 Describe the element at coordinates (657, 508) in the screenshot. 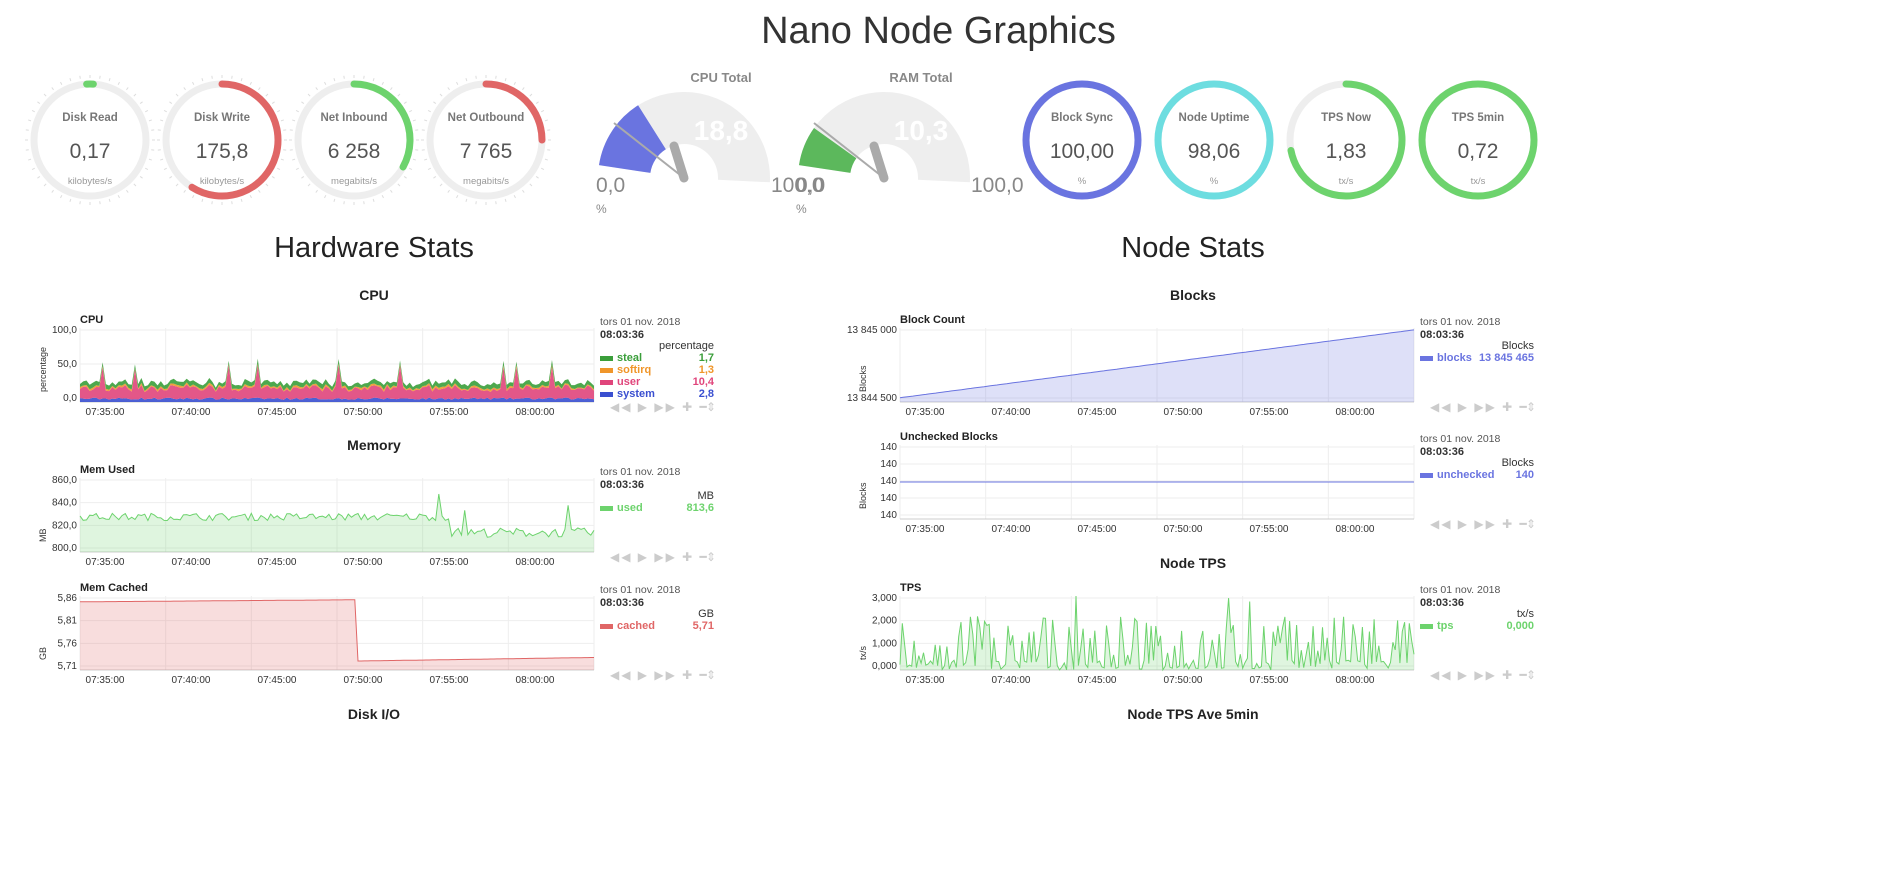

I see `legend-item-used: used 813,6` at that location.